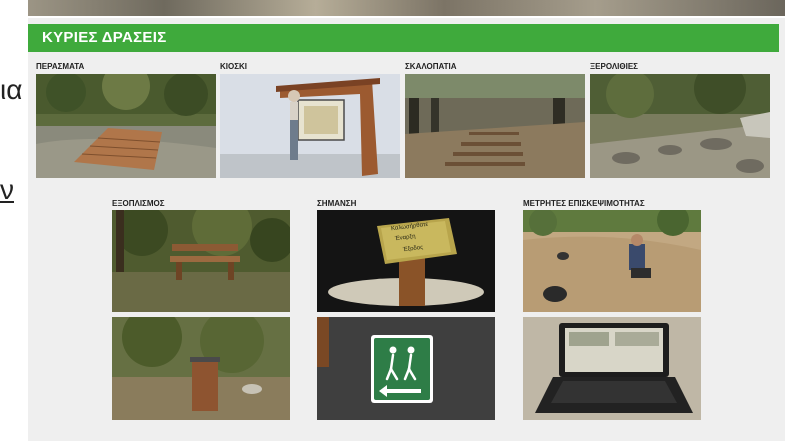 This screenshot has width=785, height=441. I want to click on caption-metrites: ΜΕΤΡΗΤΕΣ ΕΠΙΣΚΕΨΙΜΟΤΗΤΑΣ, so click(584, 203).